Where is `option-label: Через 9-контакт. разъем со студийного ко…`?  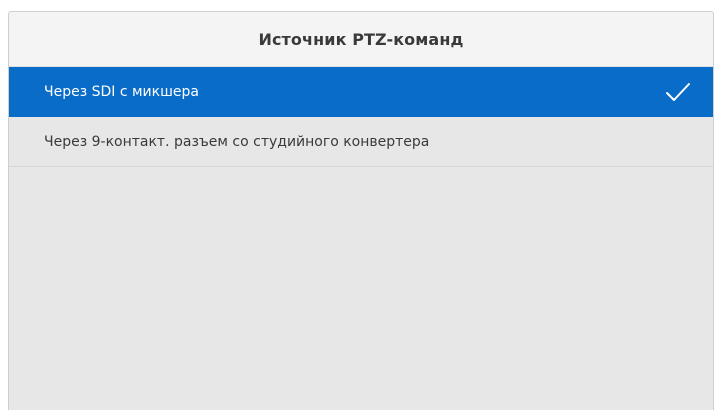 option-label: Через 9-контакт. разъем со студийного ко… is located at coordinates (237, 141).